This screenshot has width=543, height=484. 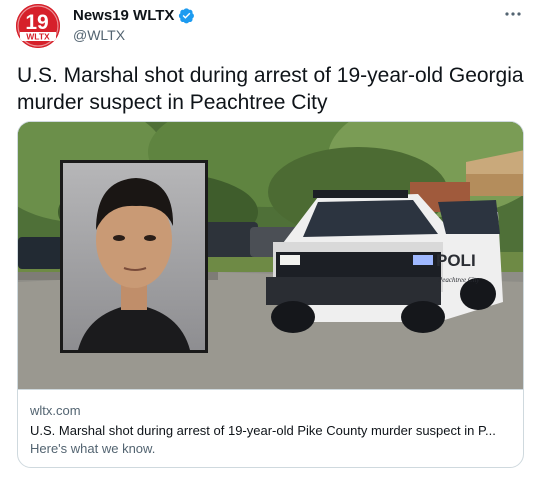 I want to click on card-domain: wltx.com, so click(x=55, y=410).